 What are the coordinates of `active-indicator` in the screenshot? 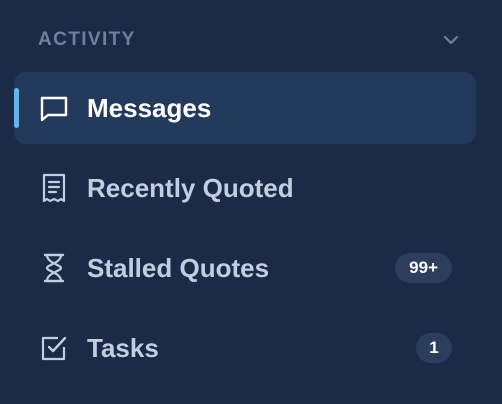 It's located at (16, 108).